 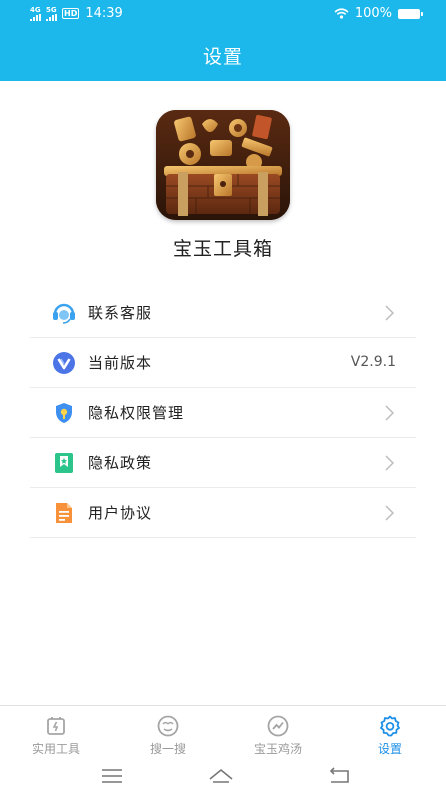 What do you see at coordinates (223, 165) in the screenshot?
I see `treasure-chest-icon` at bounding box center [223, 165].